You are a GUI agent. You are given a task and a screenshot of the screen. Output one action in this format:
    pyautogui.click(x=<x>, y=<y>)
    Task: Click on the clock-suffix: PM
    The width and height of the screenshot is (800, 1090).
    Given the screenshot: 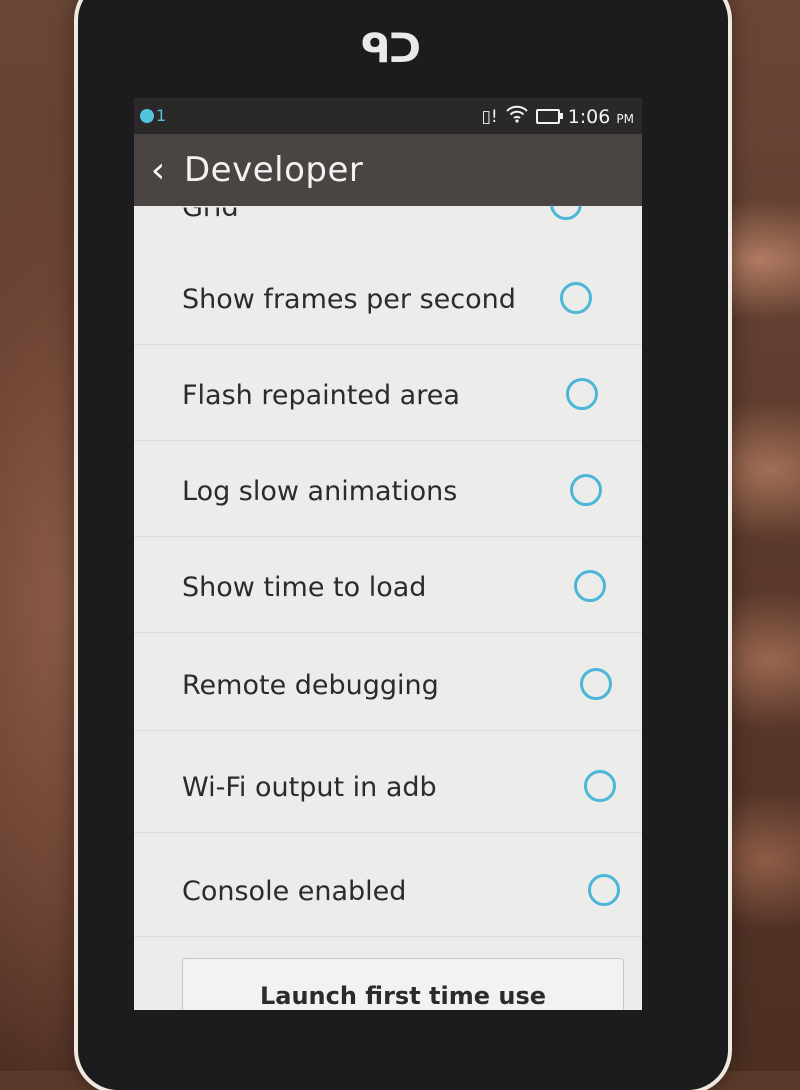 What is the action you would take?
    pyautogui.click(x=625, y=118)
    